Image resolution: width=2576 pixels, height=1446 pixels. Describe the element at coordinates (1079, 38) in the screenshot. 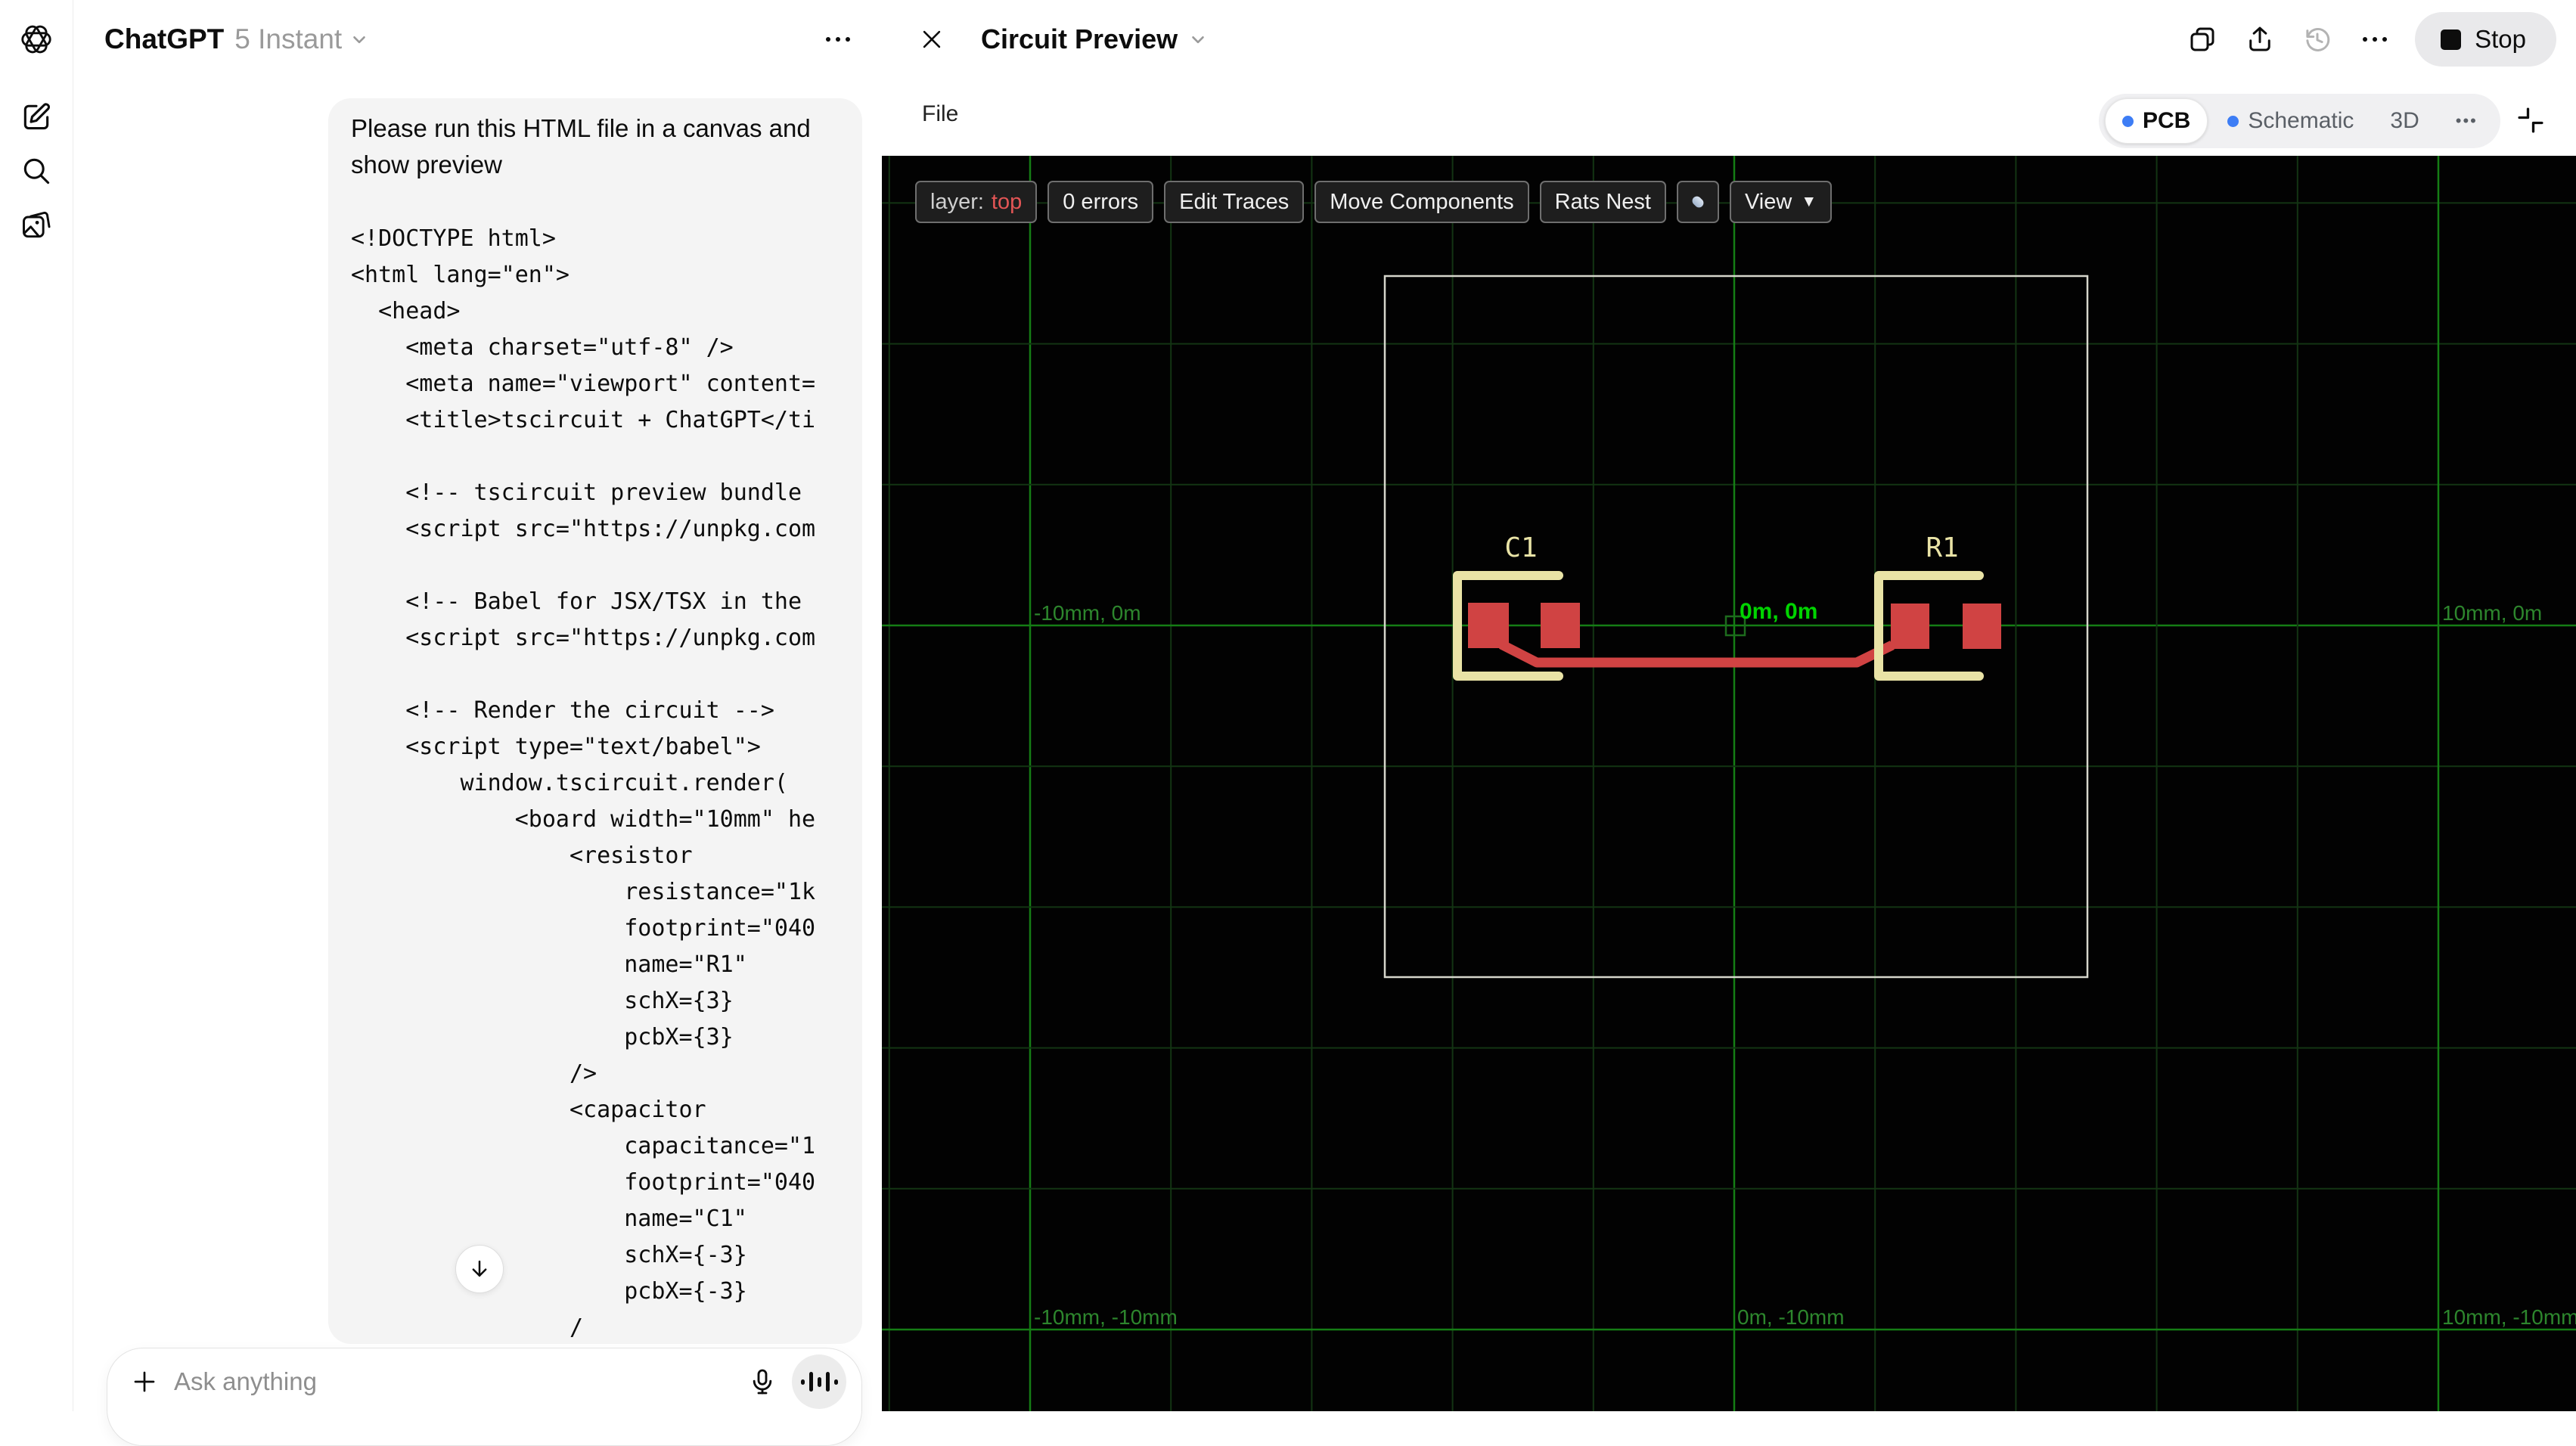

I see `canvas-title: Circuit Preview` at that location.